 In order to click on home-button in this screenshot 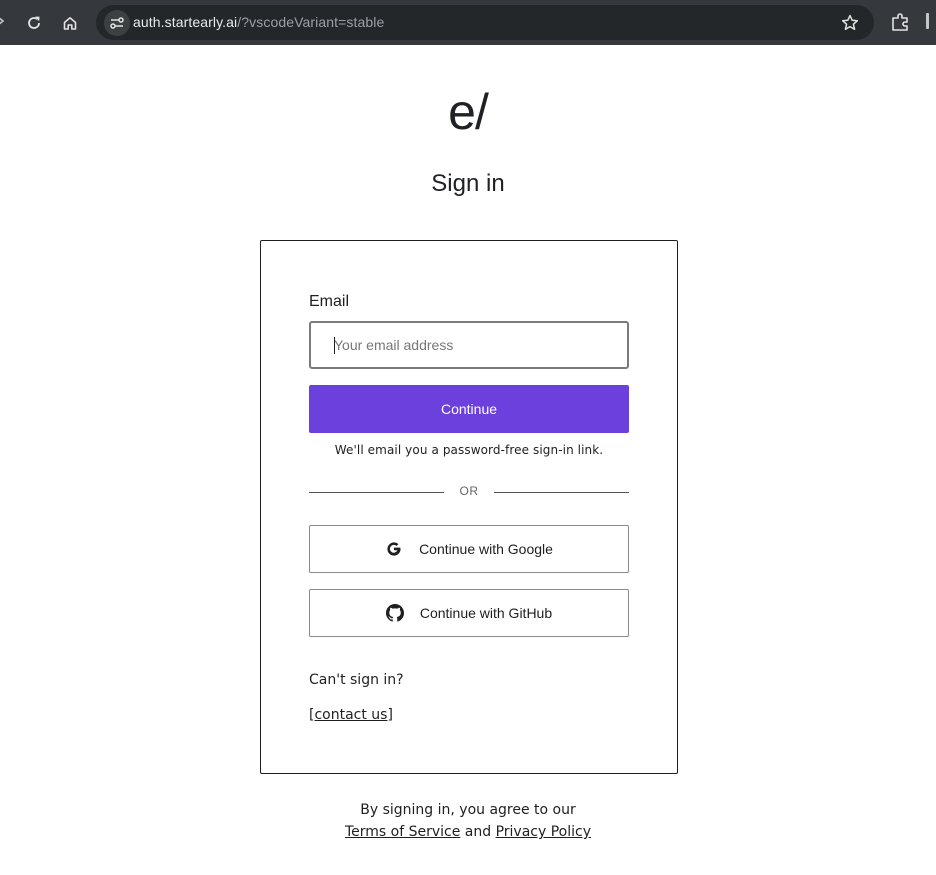, I will do `click(70, 23)`.